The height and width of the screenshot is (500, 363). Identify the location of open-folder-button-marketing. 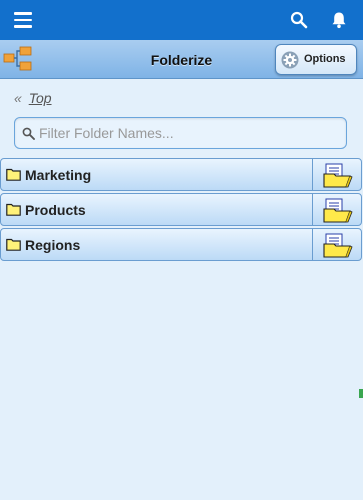
(337, 174).